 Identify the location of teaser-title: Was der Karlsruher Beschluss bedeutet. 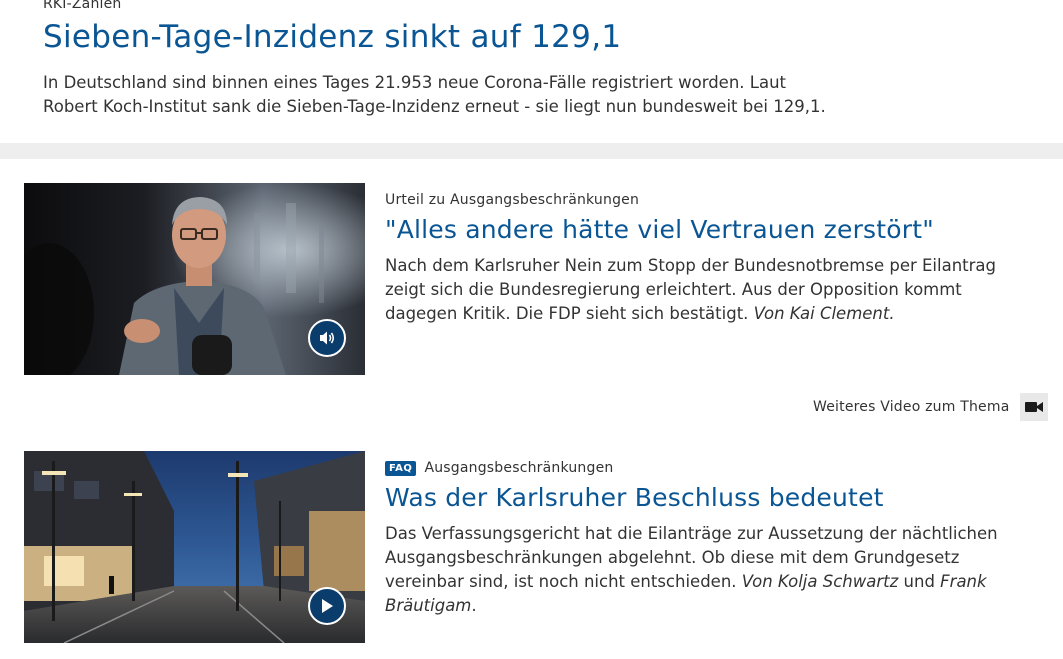
(710, 497).